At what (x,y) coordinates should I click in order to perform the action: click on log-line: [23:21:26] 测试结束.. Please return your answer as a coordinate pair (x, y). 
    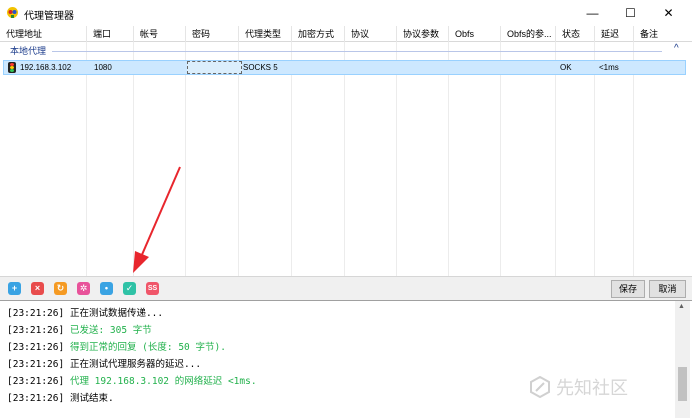
    Looking at the image, I should click on (60, 397).